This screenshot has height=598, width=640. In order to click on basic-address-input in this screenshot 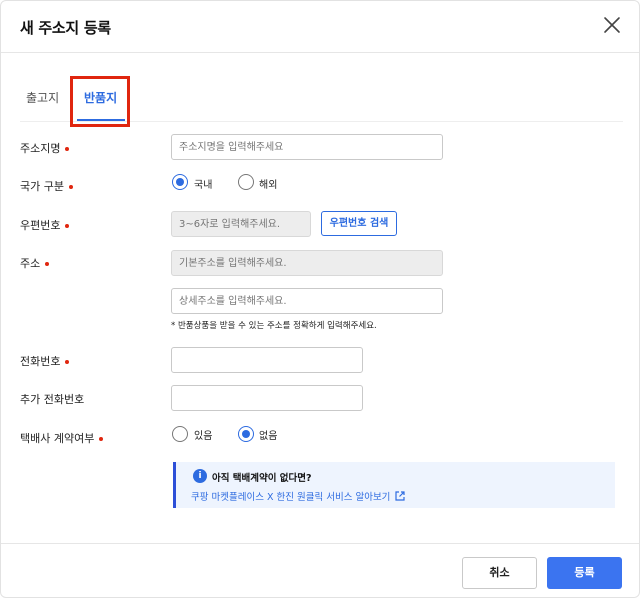, I will do `click(307, 263)`.